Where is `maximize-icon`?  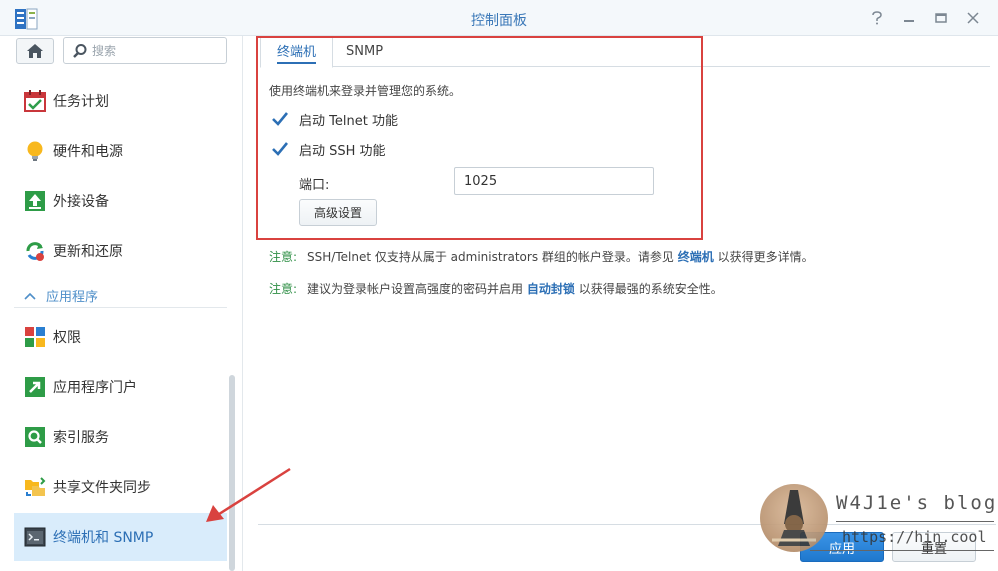
maximize-icon is located at coordinates (941, 18).